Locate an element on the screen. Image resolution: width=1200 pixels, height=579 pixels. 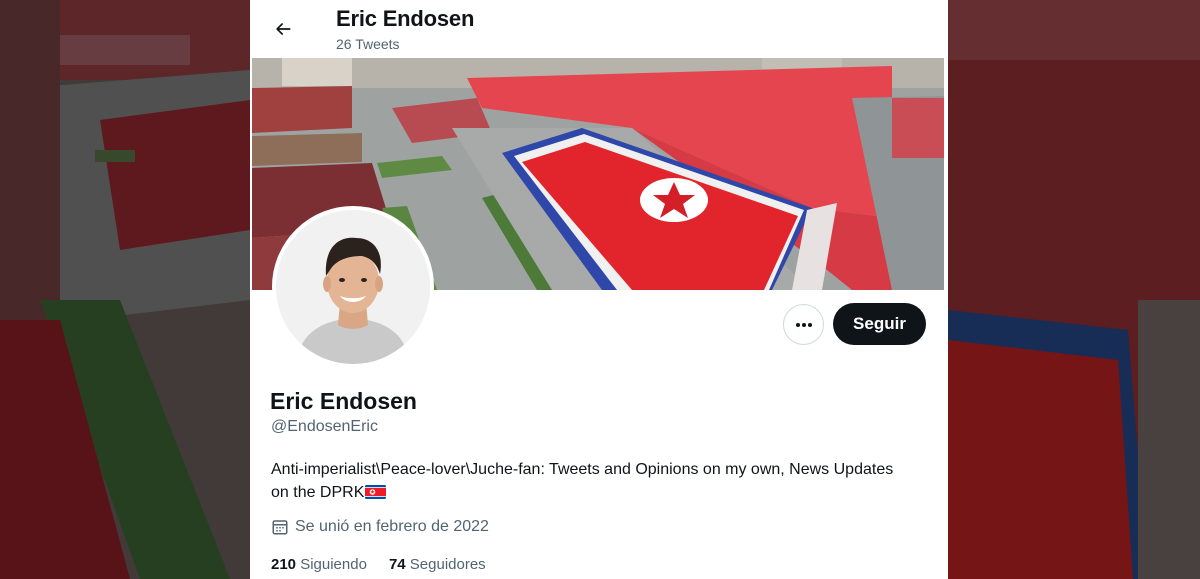
follow-stats: 210 Siguiendo 74 Seguidores is located at coordinates (378, 564).